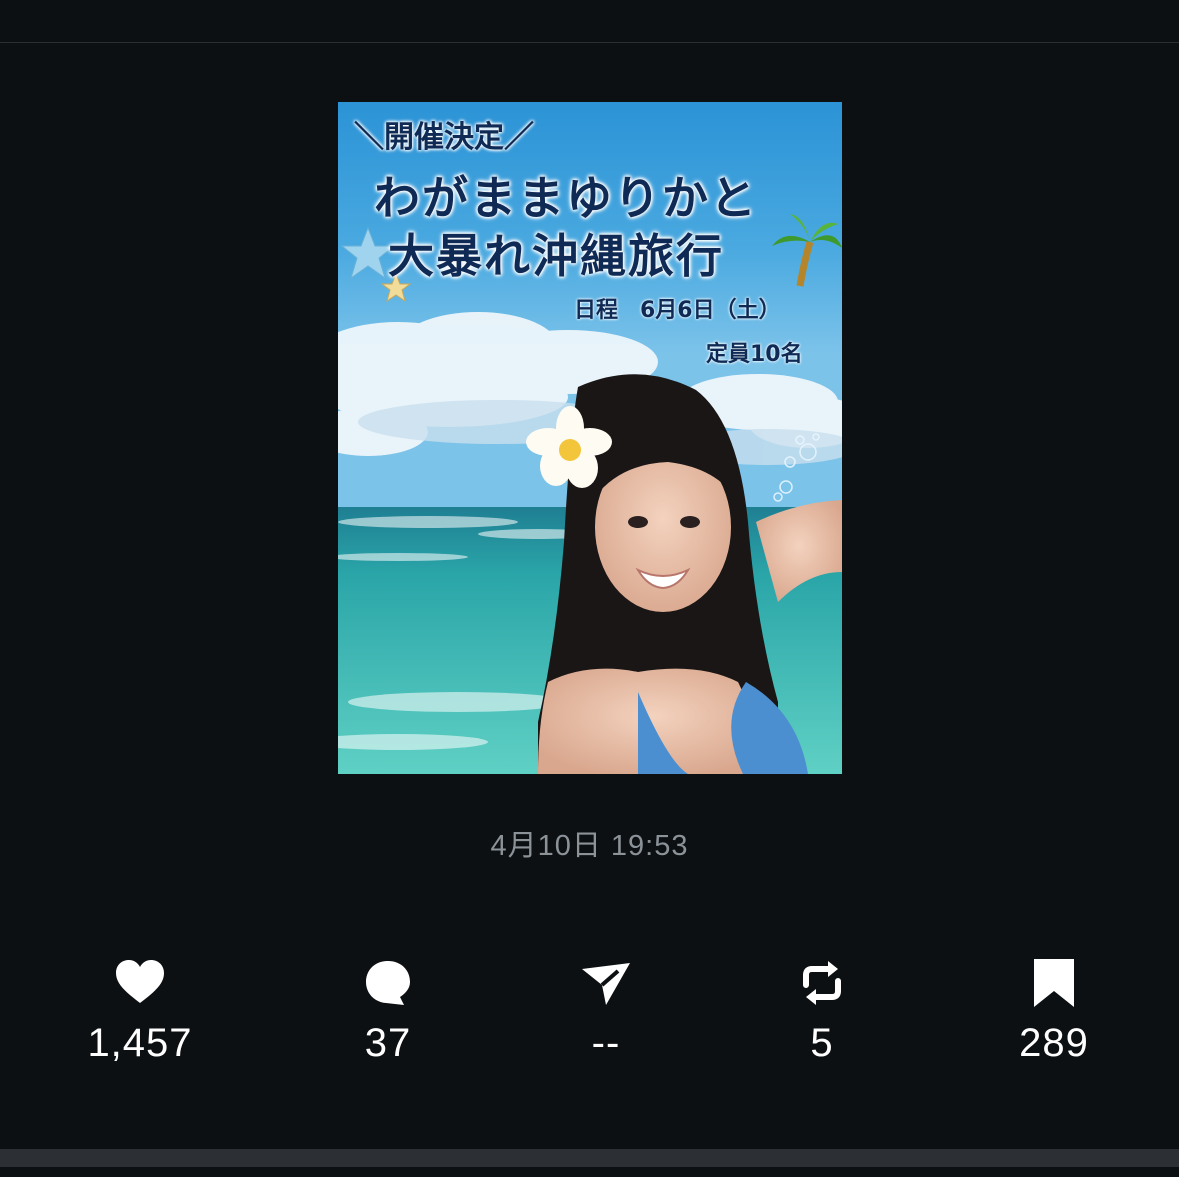 This screenshot has width=1179, height=1177. I want to click on like-count: 1,457, so click(140, 1043).